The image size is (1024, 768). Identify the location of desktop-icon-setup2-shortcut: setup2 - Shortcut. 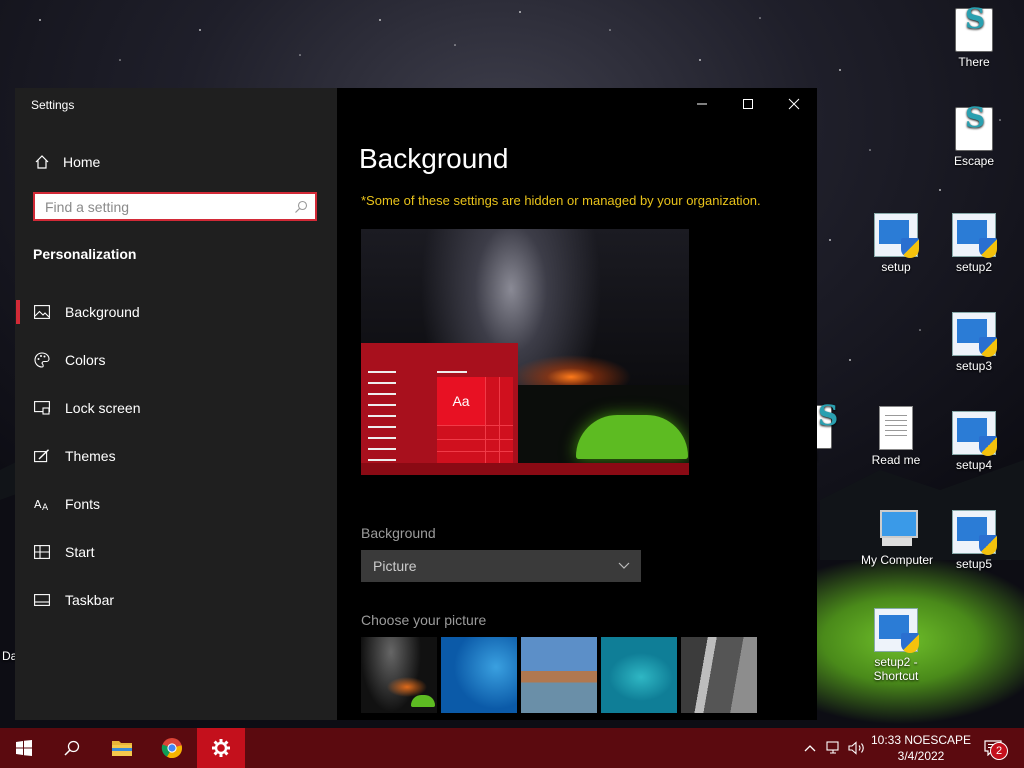
(896, 645).